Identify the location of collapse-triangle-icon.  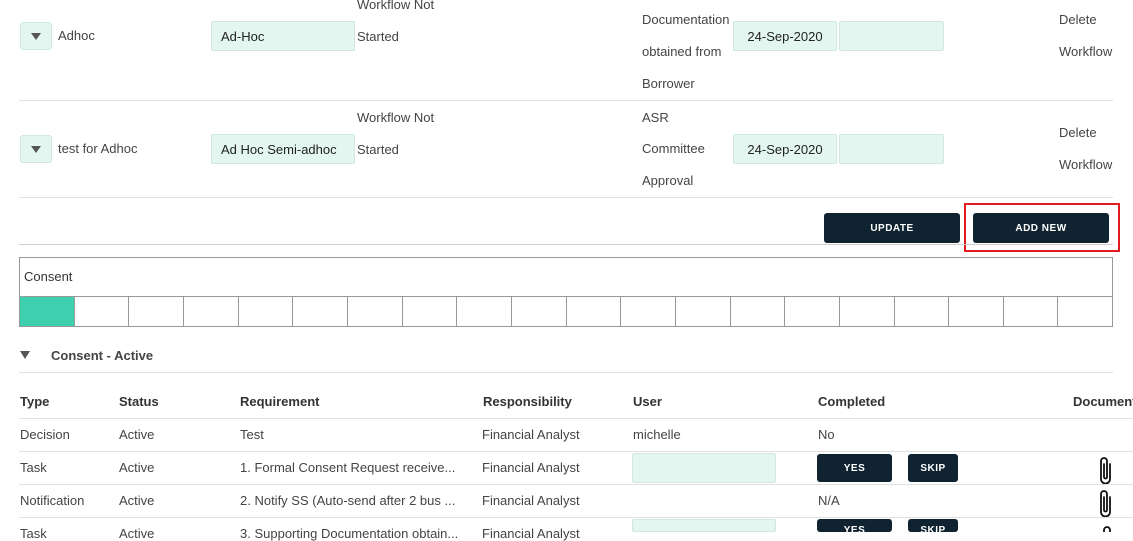
(25, 355).